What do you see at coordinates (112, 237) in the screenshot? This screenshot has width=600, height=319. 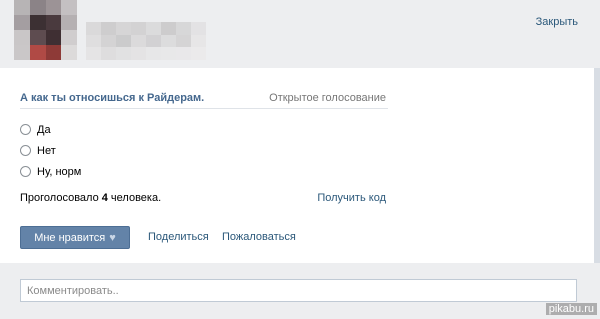 I see `heart-icon: ♥` at bounding box center [112, 237].